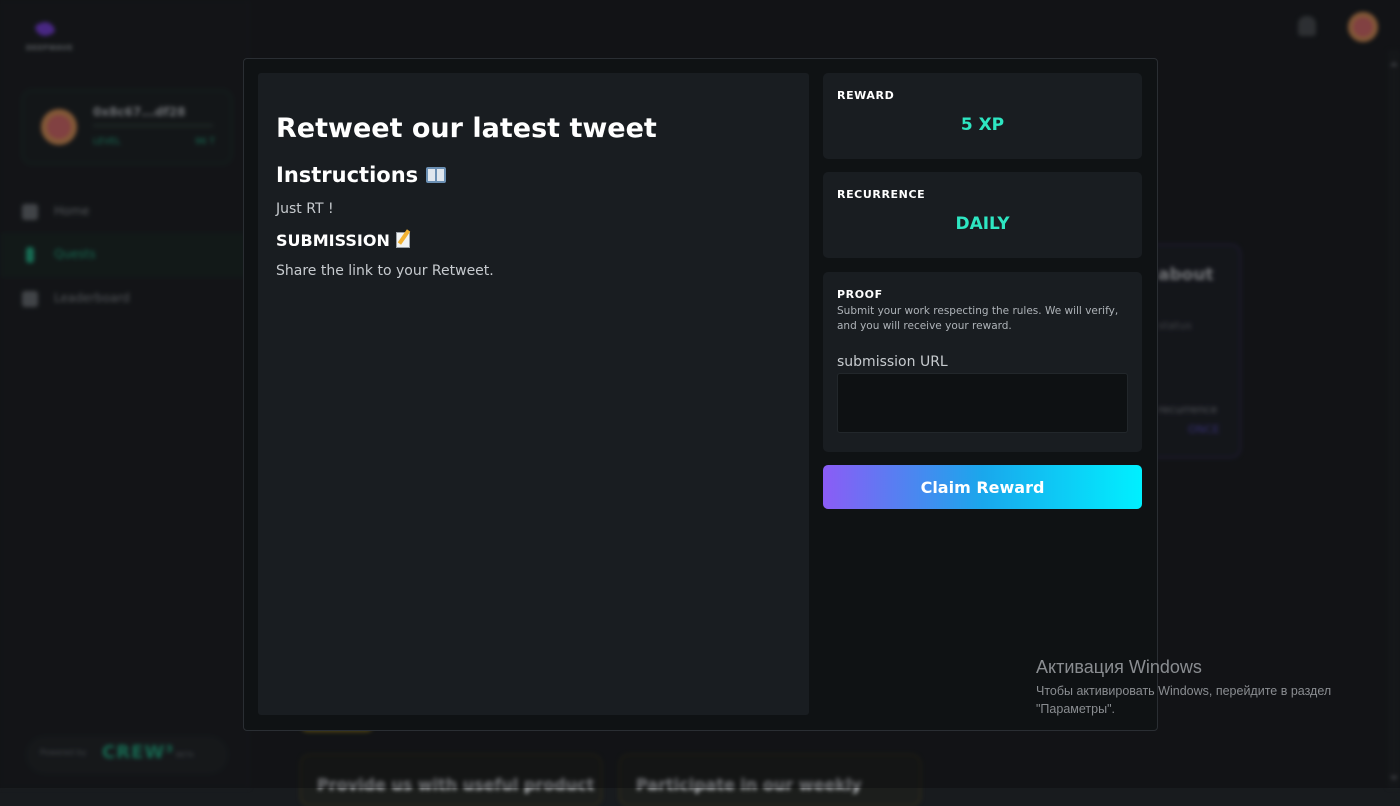  Describe the element at coordinates (892, 362) in the screenshot. I see `submission-url-label: submission URL` at that location.